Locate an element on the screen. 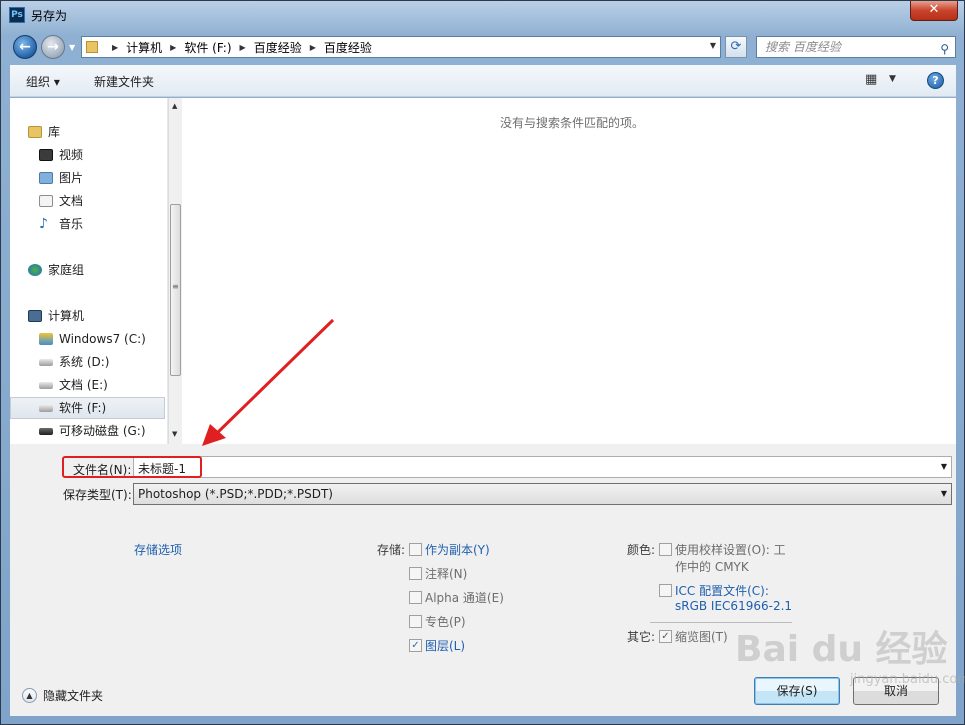 The height and width of the screenshot is (725, 965). save-button: 保存(S) is located at coordinates (797, 691).